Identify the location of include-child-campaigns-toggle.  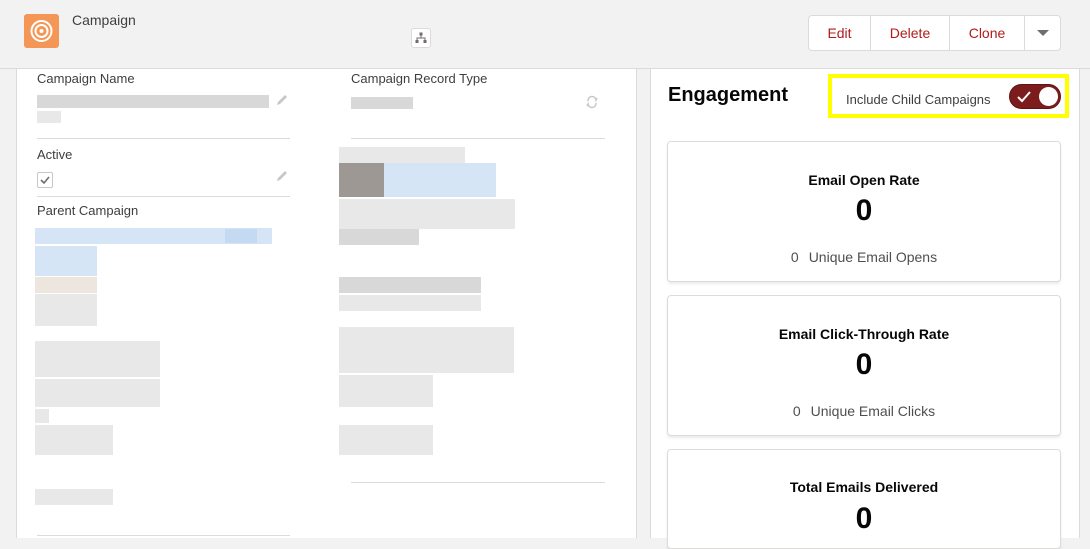
(1035, 96).